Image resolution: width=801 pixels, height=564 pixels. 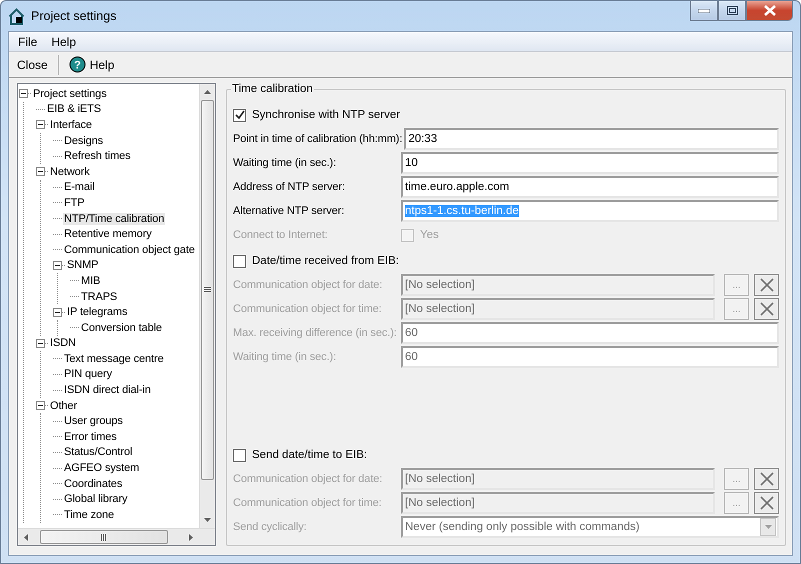 I want to click on horizontal-scrollbar, so click(x=116, y=536).